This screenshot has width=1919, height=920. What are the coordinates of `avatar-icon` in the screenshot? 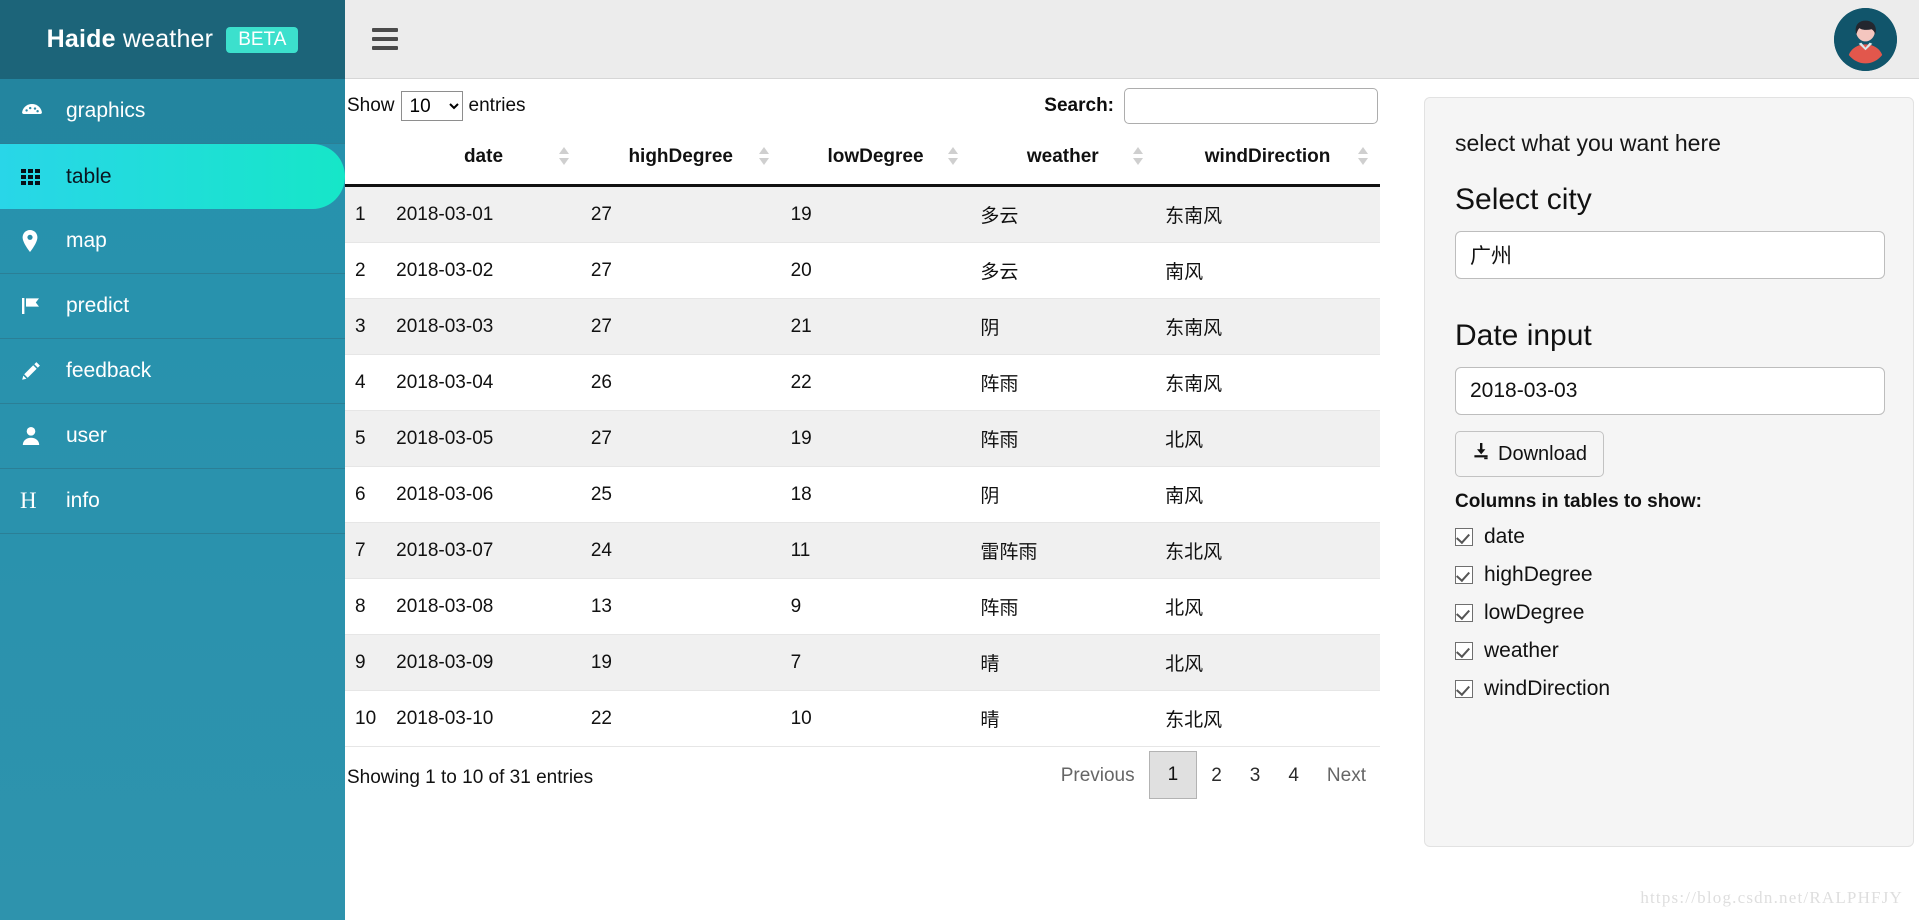 It's located at (1865, 39).